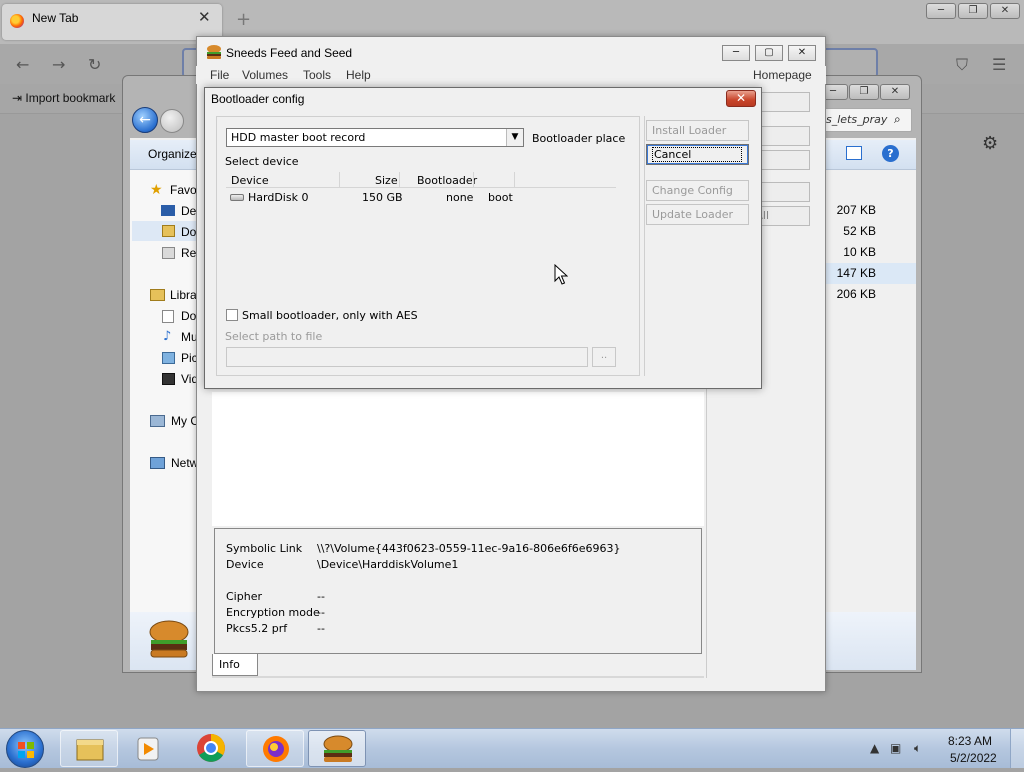 This screenshot has height=772, width=1024. I want to click on new-tab-button: +, so click(243, 19).